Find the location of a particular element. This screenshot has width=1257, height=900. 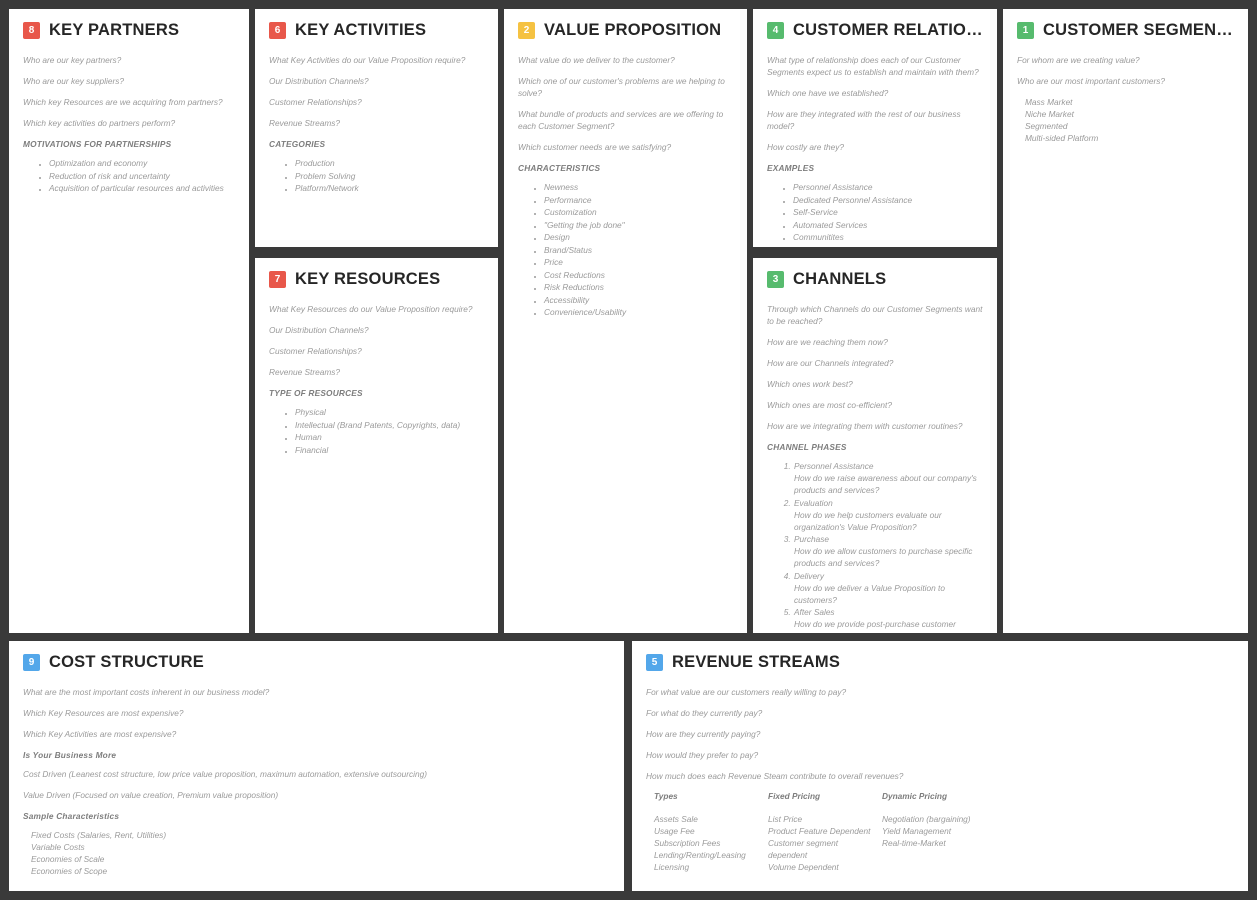

list-item: Economies of Scope is located at coordinates (69, 871).